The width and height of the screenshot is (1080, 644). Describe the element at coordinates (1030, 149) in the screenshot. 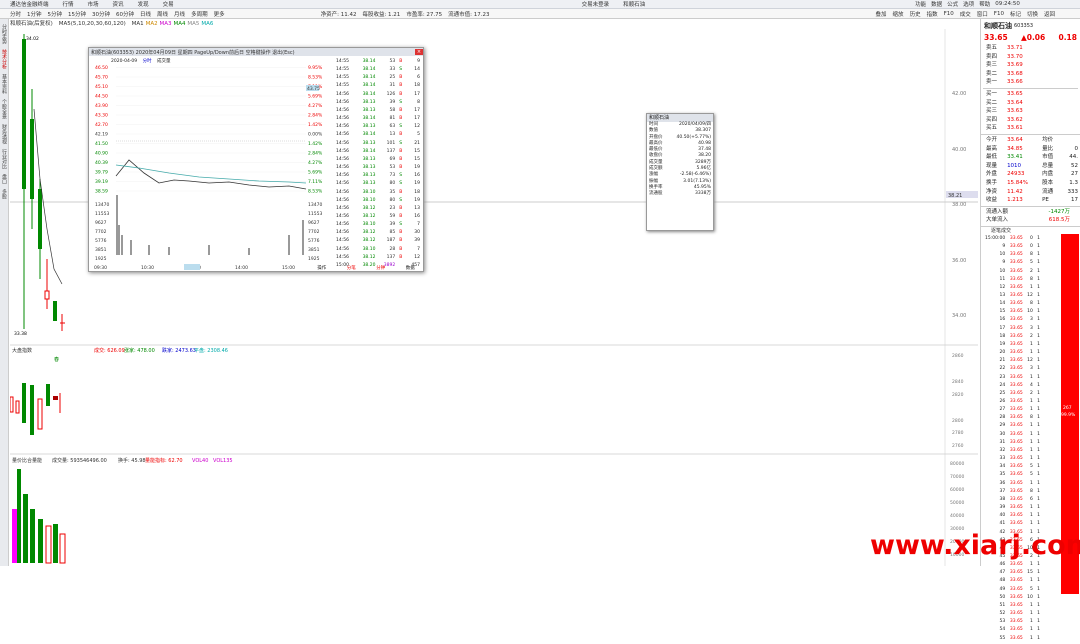

I see `stat-row: 最高 34.85 量比 0` at that location.